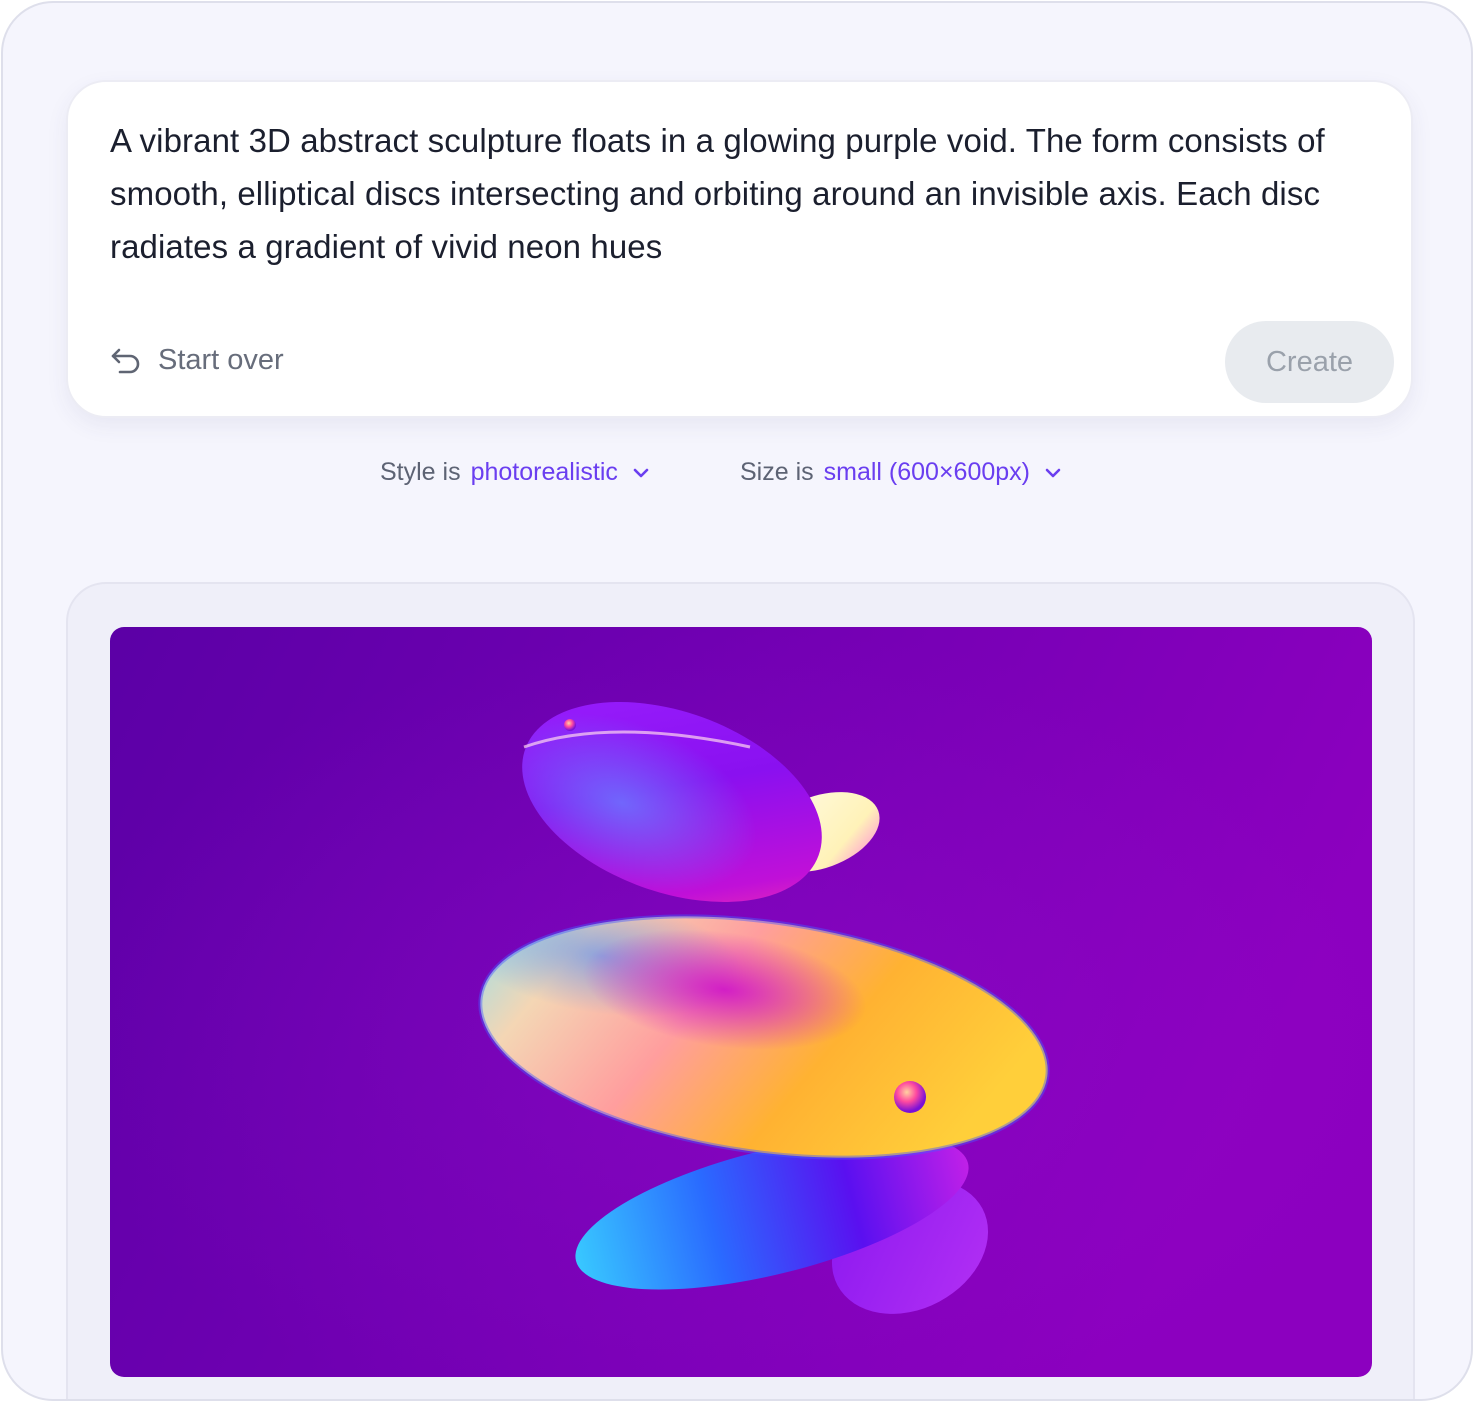 This screenshot has height=1401, width=1476. I want to click on size-dropdown: Size is small (600×600px), so click(902, 472).